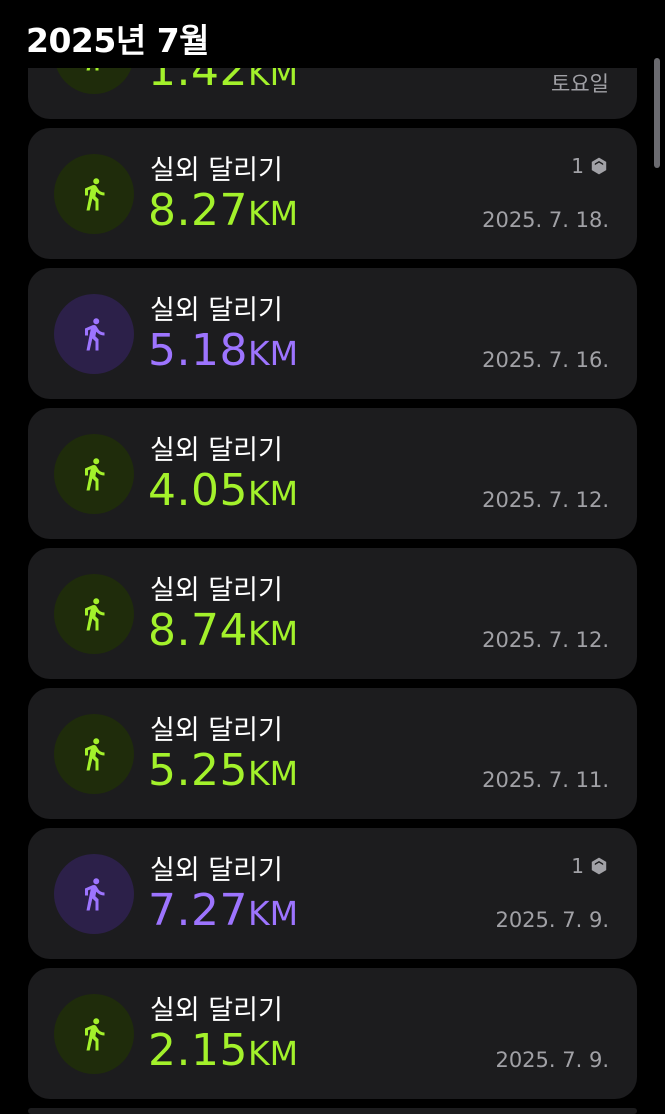 The height and width of the screenshot is (1114, 665). I want to click on workout-card: 실외 달리기 4.05KM 2025. 7. 12., so click(332, 473).